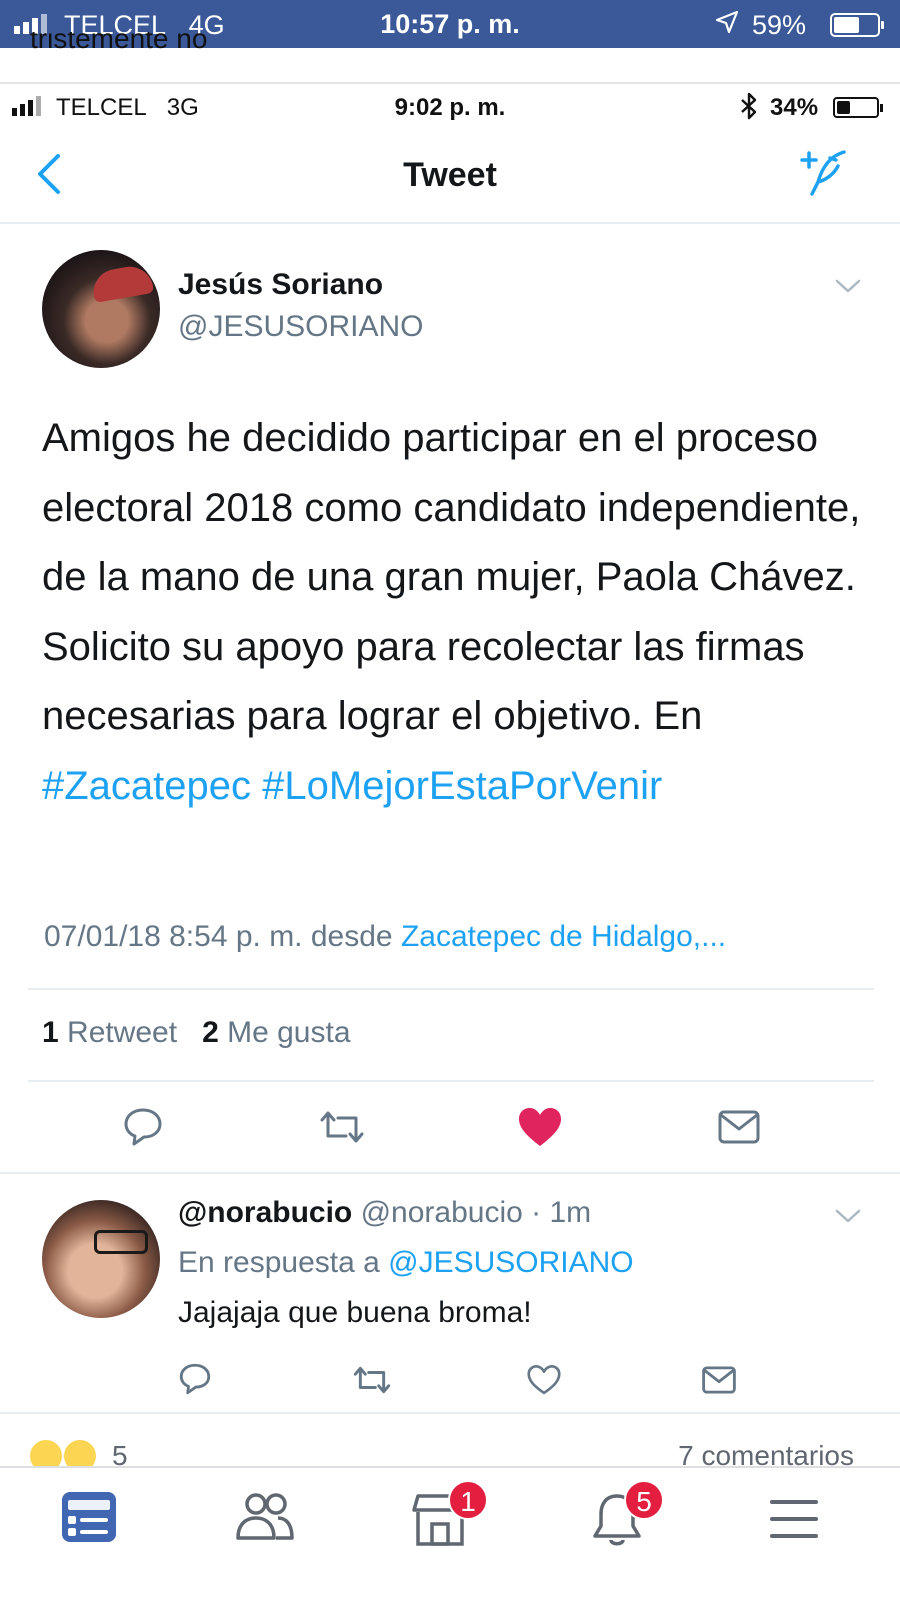 The image size is (900, 1600). What do you see at coordinates (462, 786) in the screenshot?
I see `hashtag-link: #LoMejorEstaPorVenir` at bounding box center [462, 786].